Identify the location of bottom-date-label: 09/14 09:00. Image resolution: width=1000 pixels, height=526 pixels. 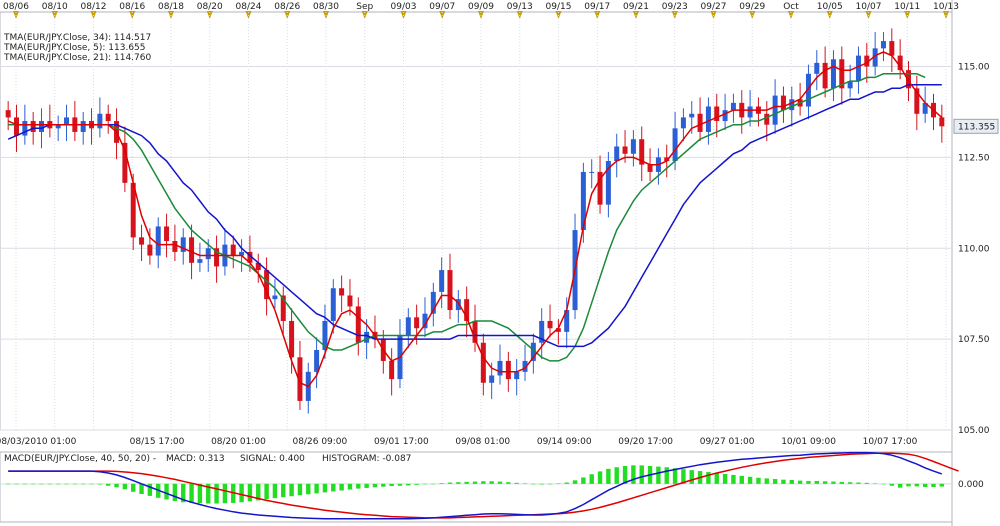
(564, 442).